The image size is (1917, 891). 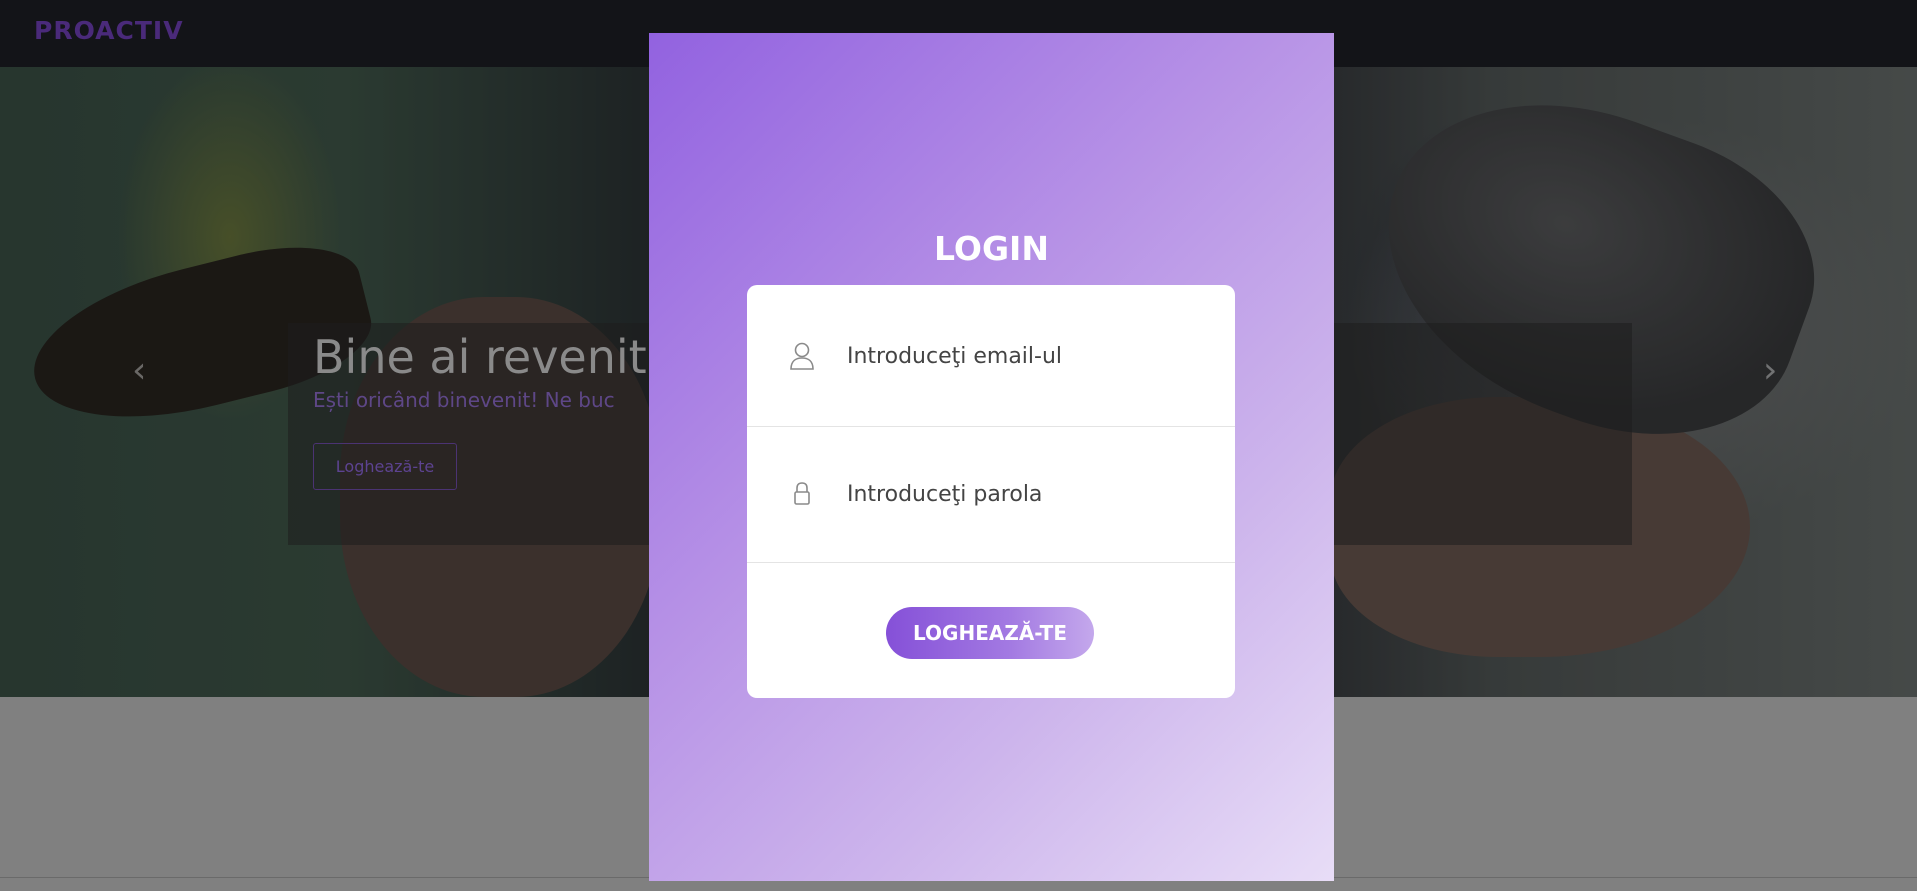 I want to click on login-card: LOGHEAZĂ-TE, so click(x=991, y=491).